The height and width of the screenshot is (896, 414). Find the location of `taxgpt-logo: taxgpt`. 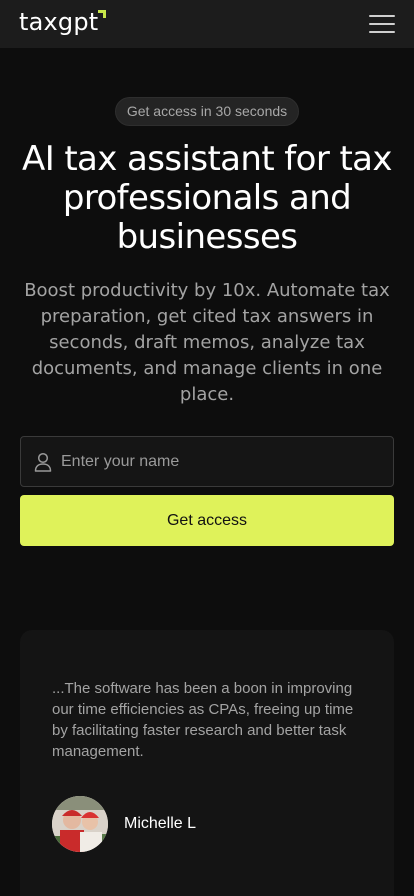

taxgpt-logo: taxgpt is located at coordinates (58, 22).